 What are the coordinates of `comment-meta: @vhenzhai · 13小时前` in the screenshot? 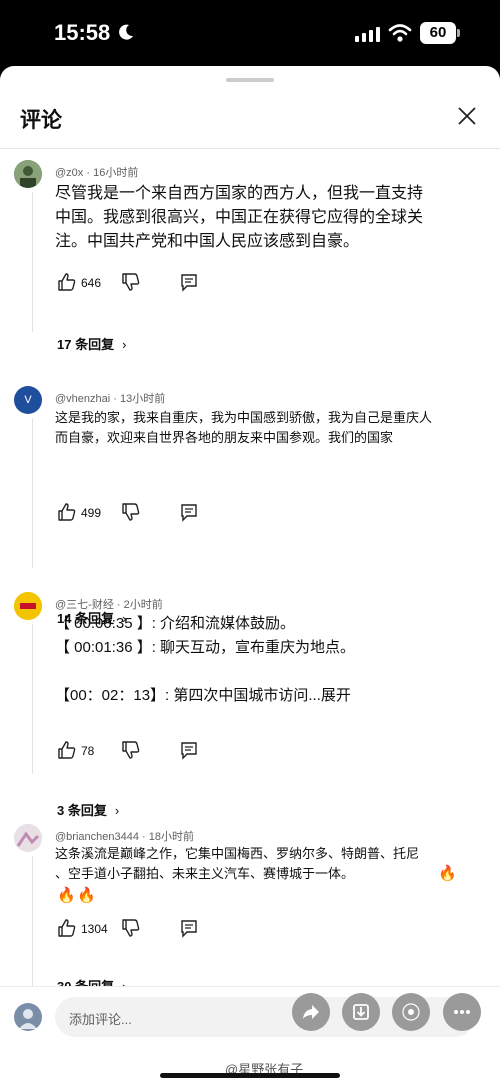 It's located at (110, 399).